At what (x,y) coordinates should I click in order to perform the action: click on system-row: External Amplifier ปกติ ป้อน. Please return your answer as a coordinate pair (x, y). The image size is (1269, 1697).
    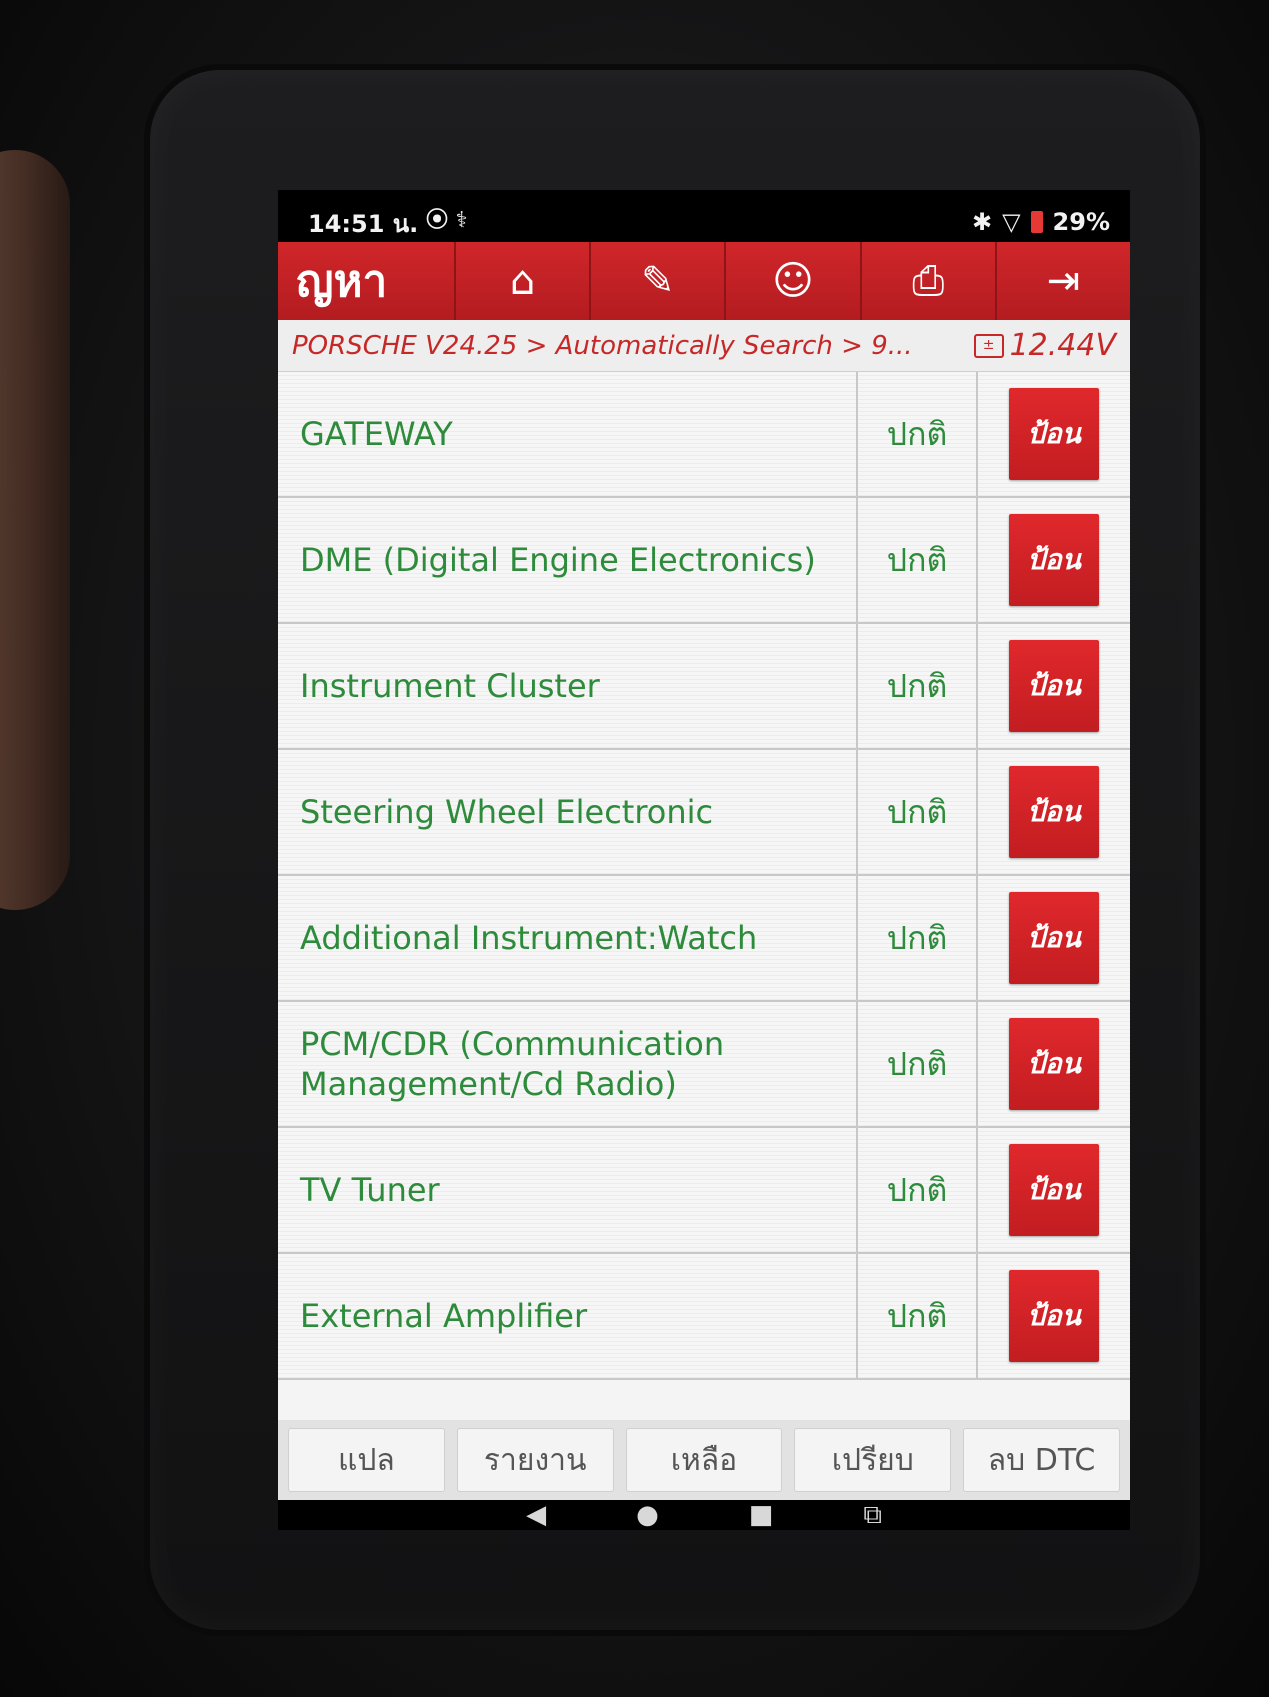
    Looking at the image, I should click on (704, 1317).